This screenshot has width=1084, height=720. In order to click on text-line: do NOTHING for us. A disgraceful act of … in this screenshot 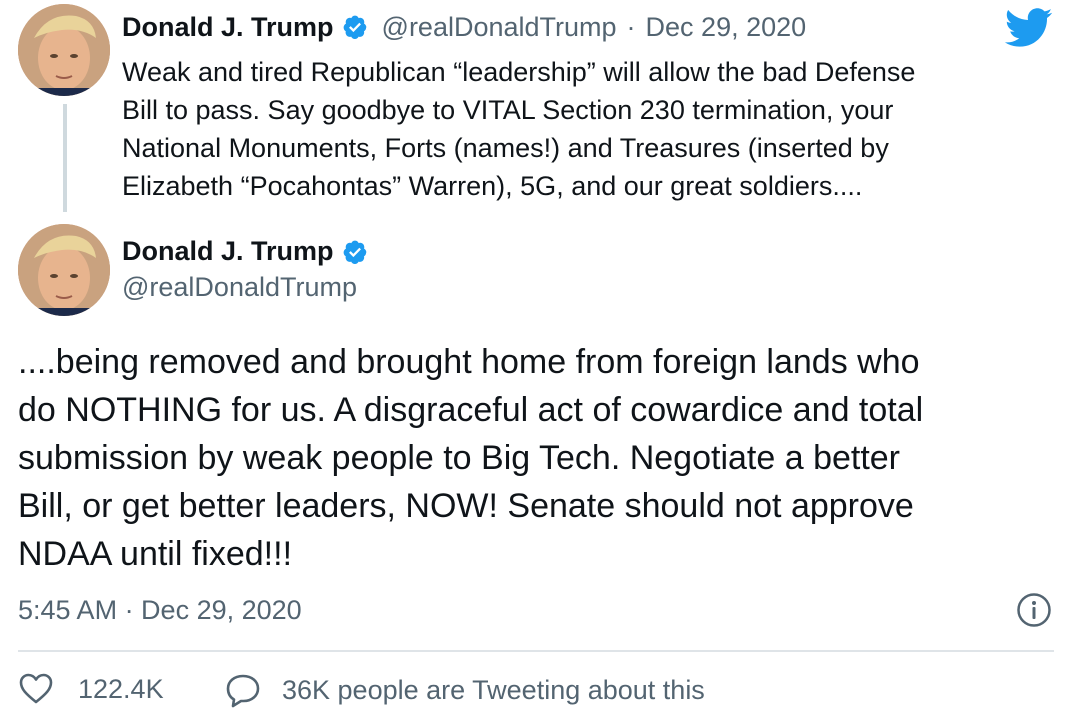, I will do `click(471, 410)`.